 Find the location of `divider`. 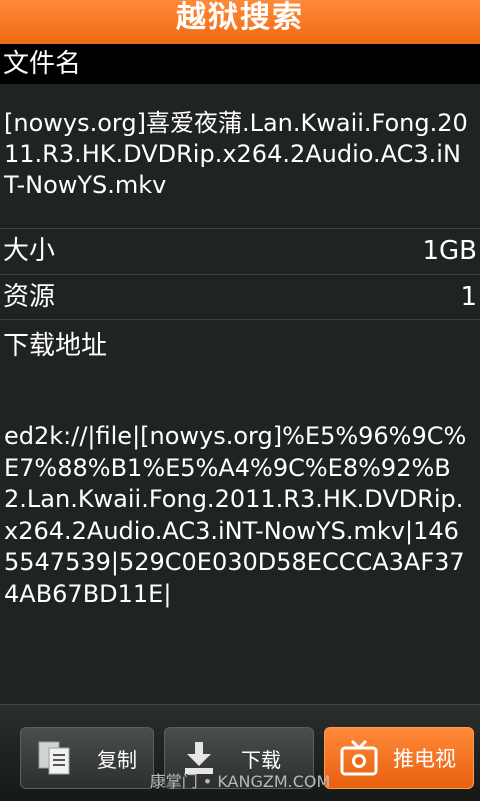

divider is located at coordinates (240, 319).